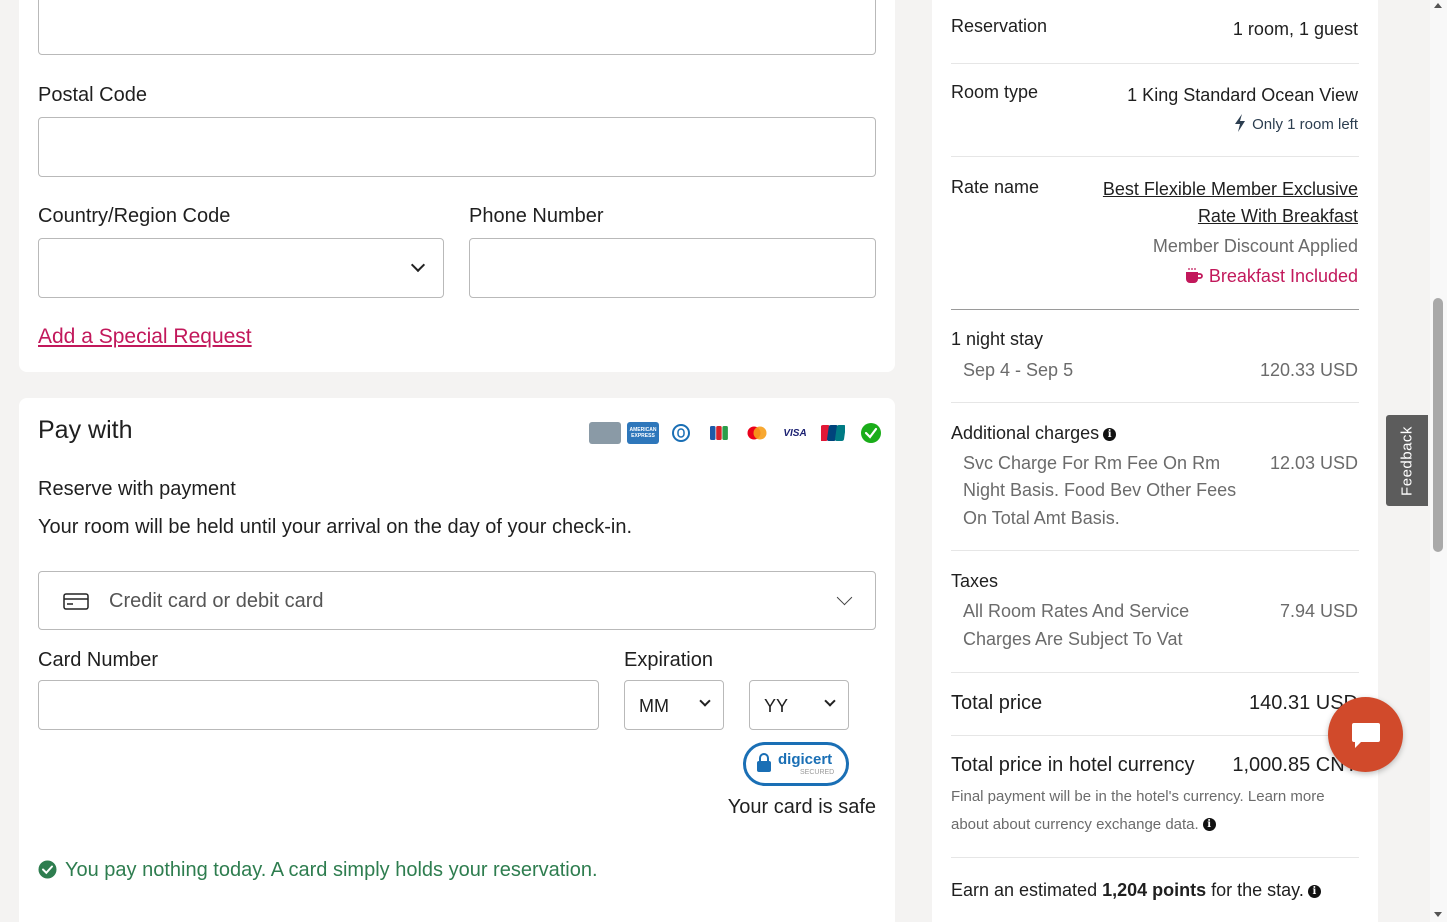 The image size is (1447, 922). What do you see at coordinates (98, 660) in the screenshot?
I see `card-number-label: Card Number` at bounding box center [98, 660].